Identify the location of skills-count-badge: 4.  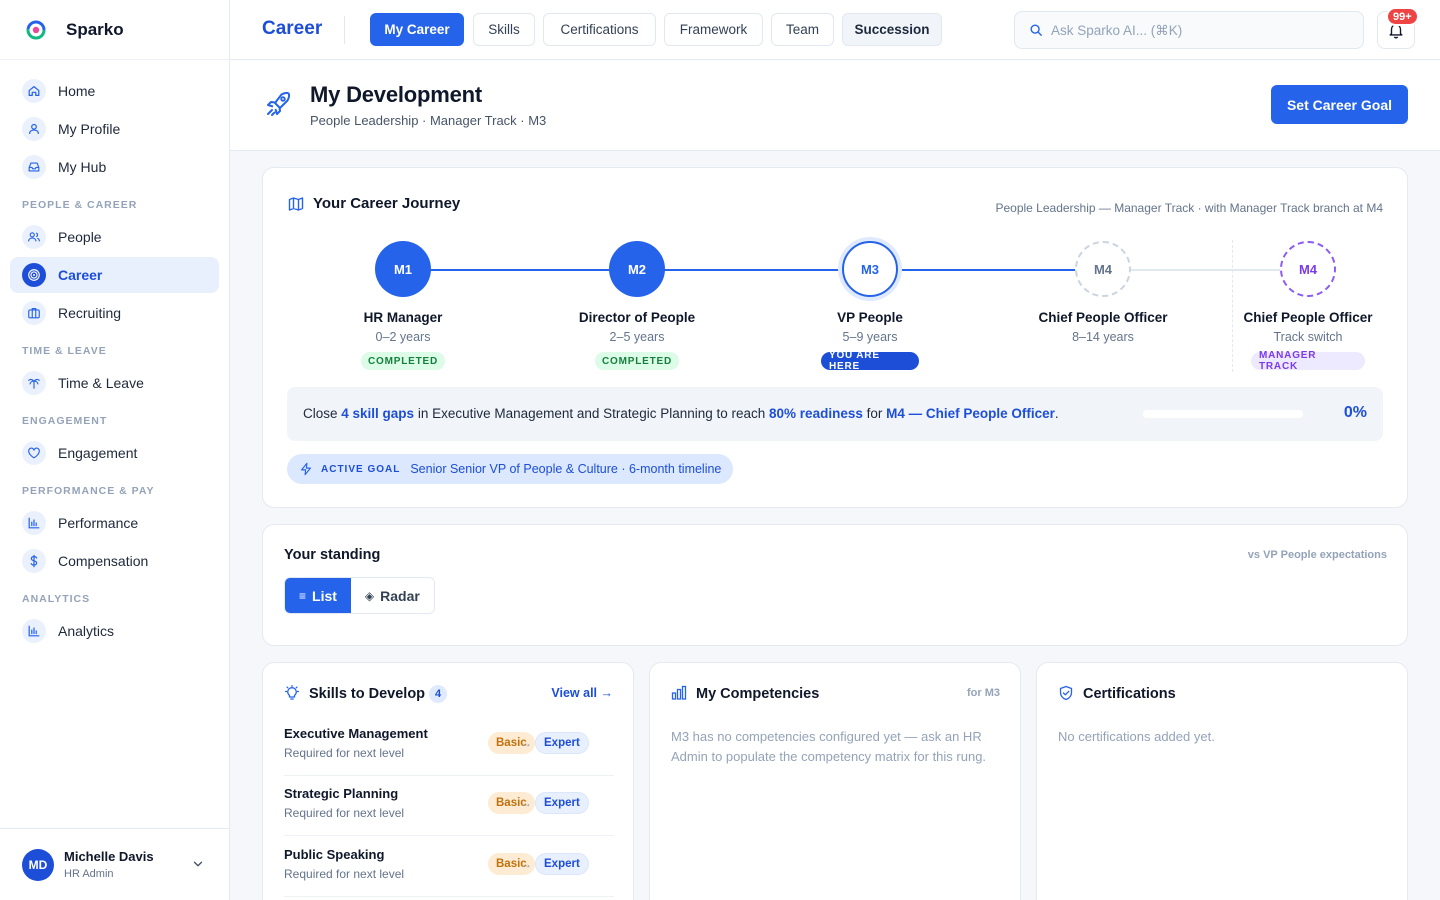
(438, 694).